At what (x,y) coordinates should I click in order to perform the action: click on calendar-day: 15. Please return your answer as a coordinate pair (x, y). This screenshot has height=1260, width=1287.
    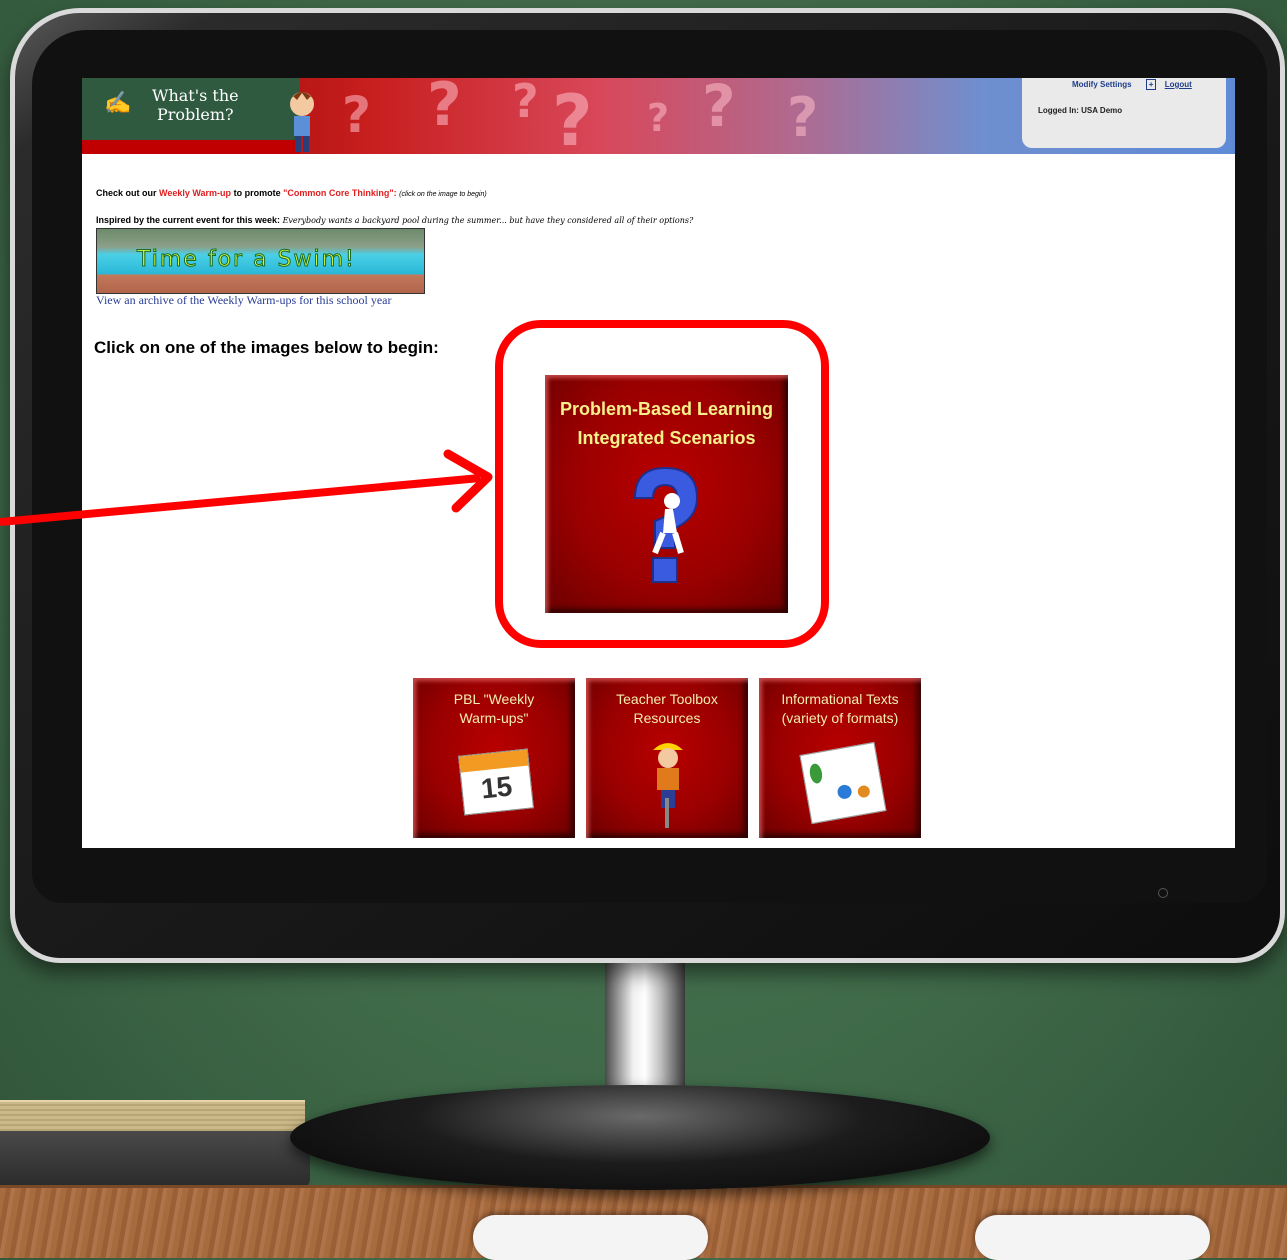
    Looking at the image, I should click on (496, 787).